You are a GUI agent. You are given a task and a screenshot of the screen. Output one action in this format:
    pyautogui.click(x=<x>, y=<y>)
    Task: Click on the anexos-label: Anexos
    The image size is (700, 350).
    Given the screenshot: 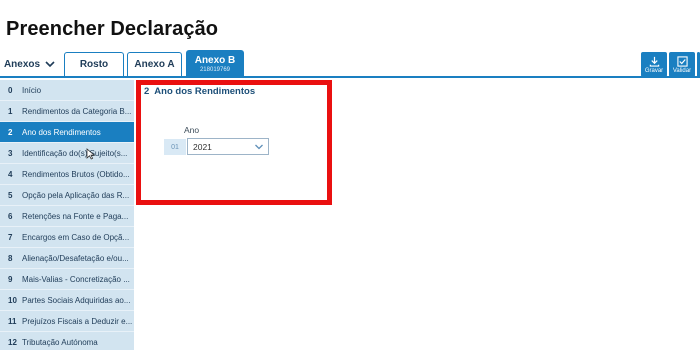 What is the action you would take?
    pyautogui.click(x=22, y=64)
    